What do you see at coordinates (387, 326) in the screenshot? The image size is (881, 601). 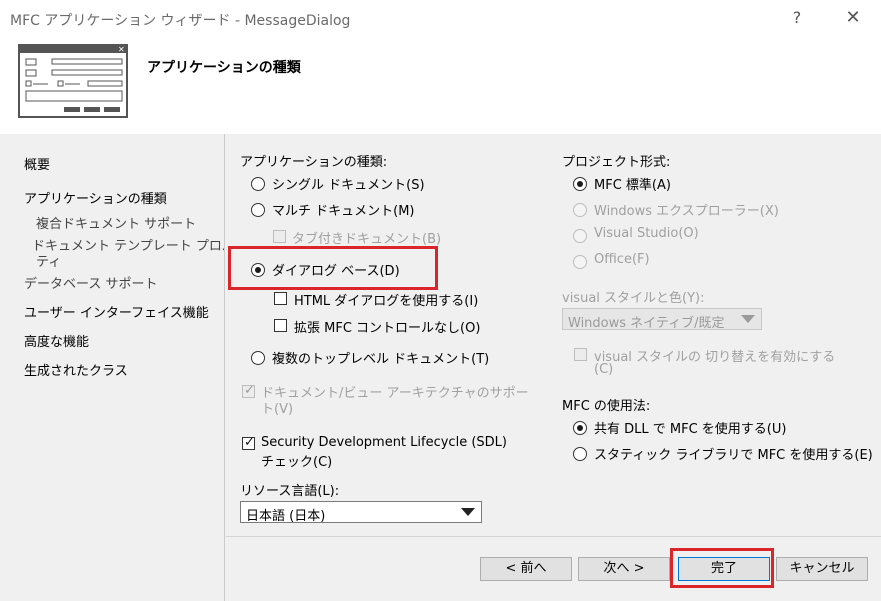 I see `label-no-mfc-controls: 拡張 MFC コントロールなし(O)` at bounding box center [387, 326].